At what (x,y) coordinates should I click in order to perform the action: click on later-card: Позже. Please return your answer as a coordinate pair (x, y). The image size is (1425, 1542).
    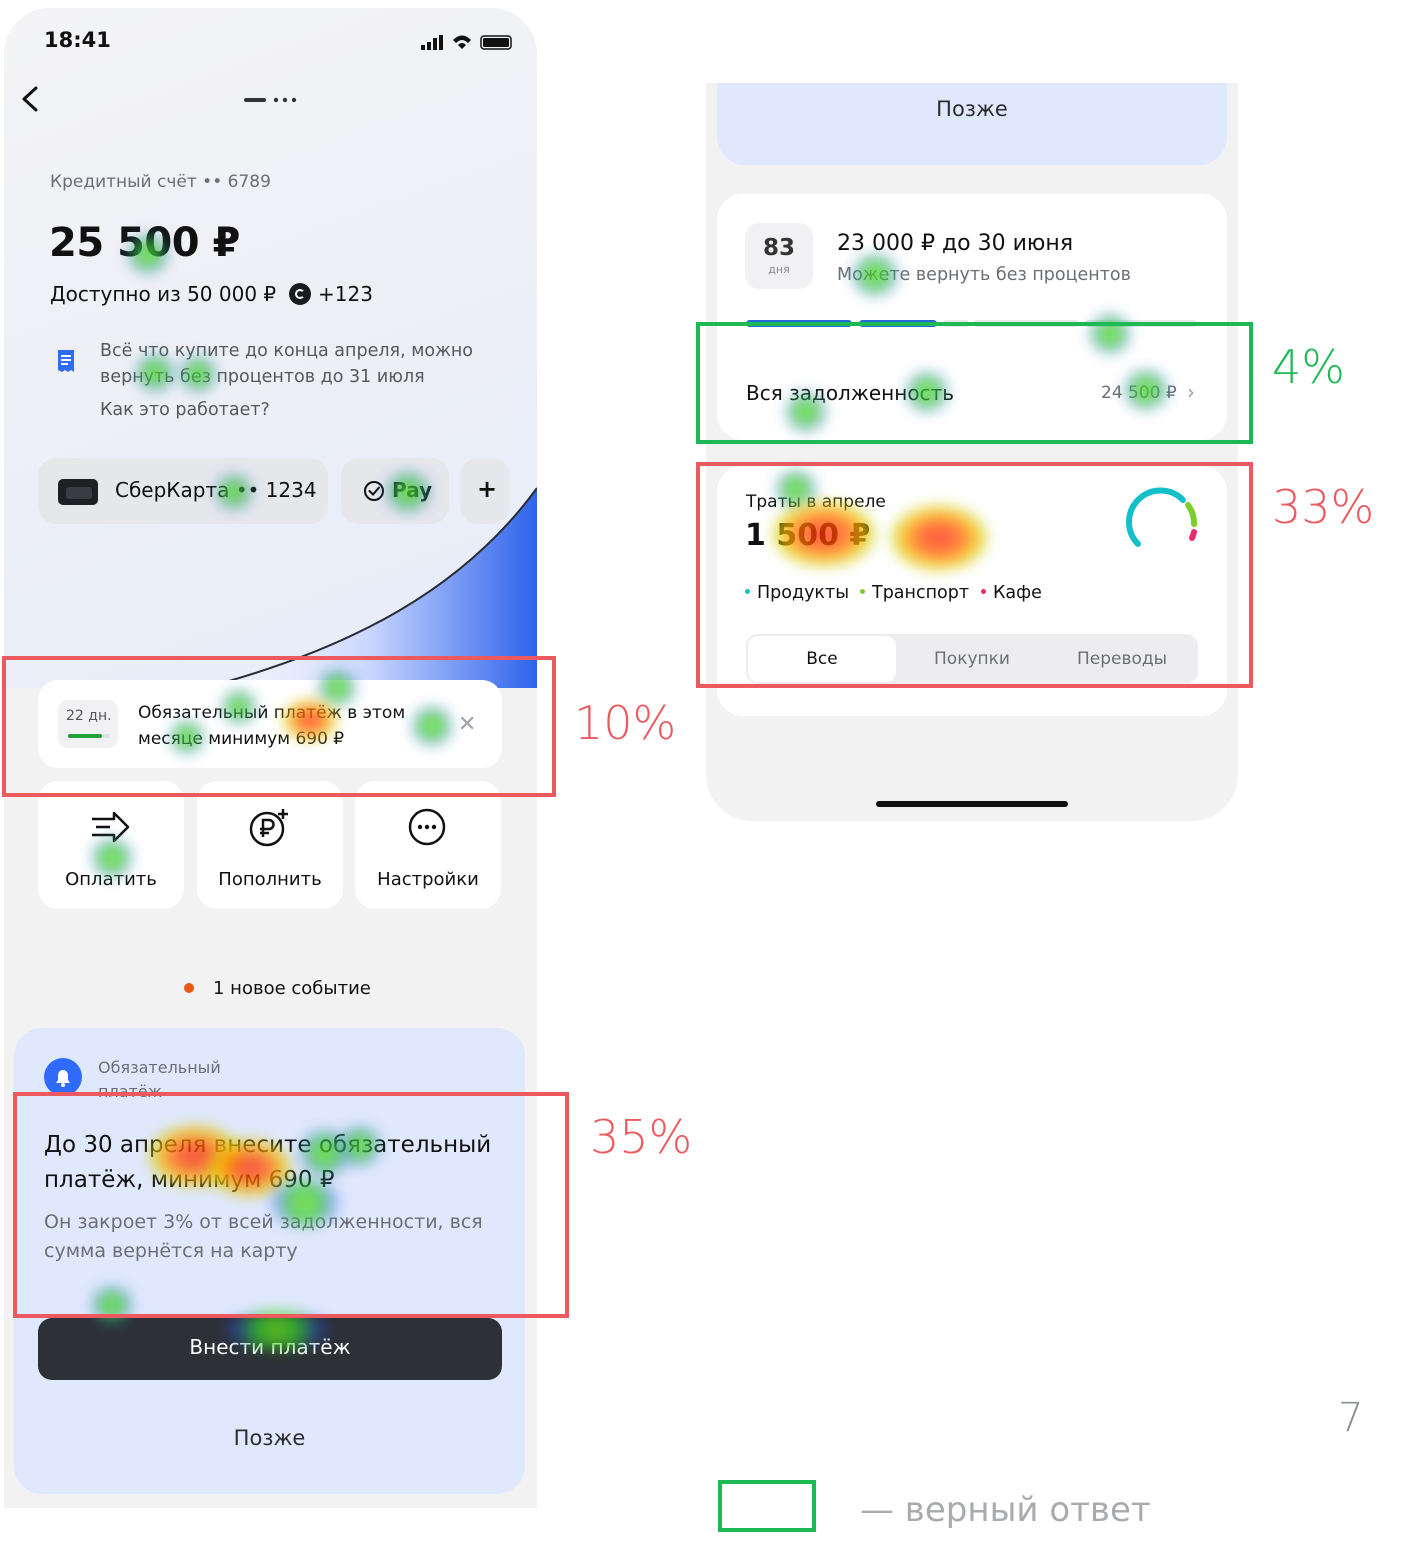
    Looking at the image, I should click on (972, 124).